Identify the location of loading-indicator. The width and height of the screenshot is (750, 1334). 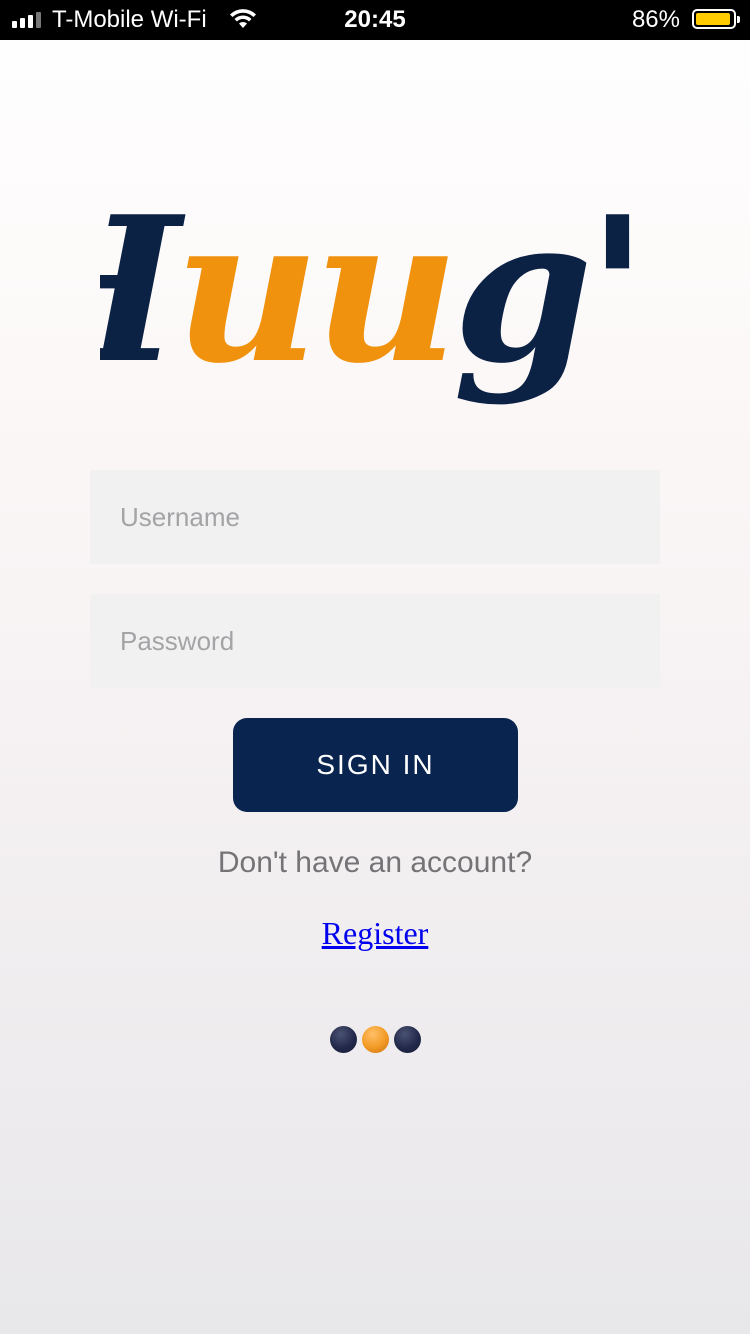
(375, 1039).